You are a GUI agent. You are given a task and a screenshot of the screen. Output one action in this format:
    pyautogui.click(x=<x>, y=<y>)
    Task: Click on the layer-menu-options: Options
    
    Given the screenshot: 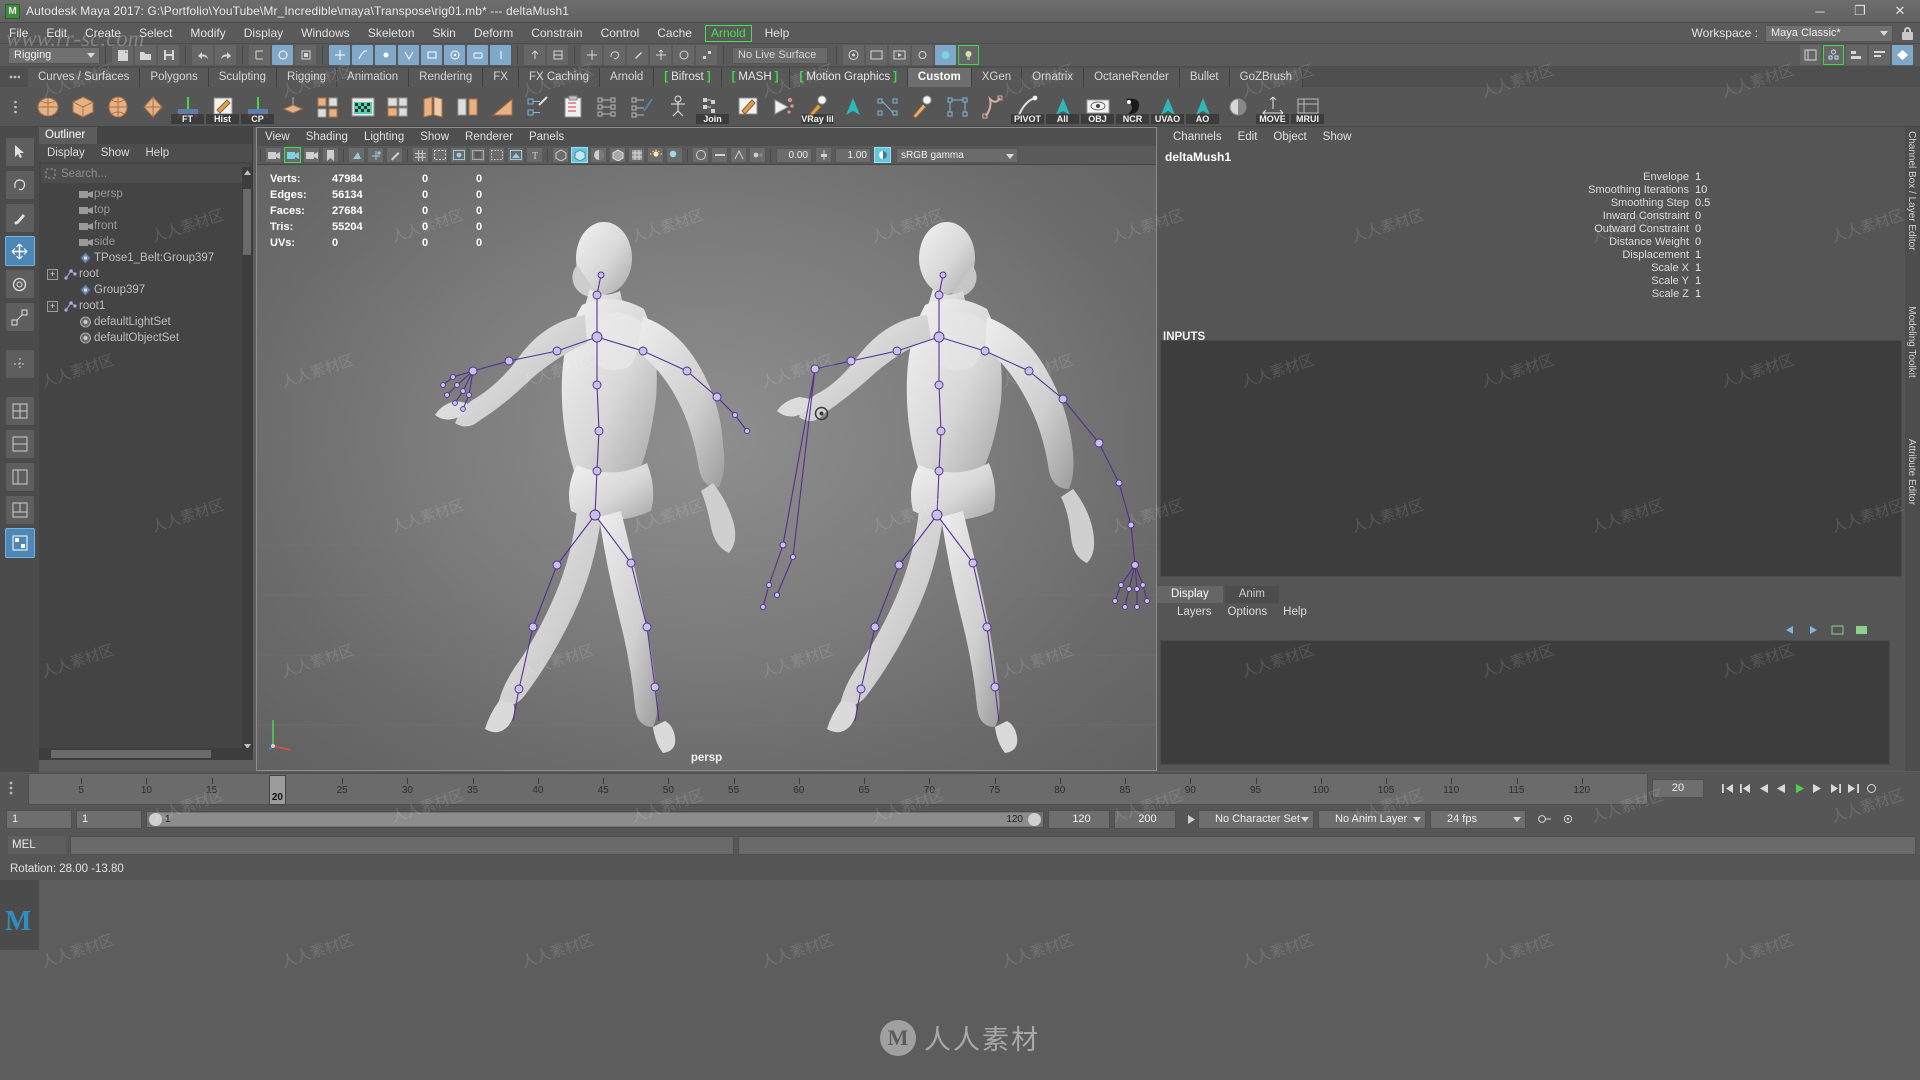 What is the action you would take?
    pyautogui.click(x=1248, y=612)
    